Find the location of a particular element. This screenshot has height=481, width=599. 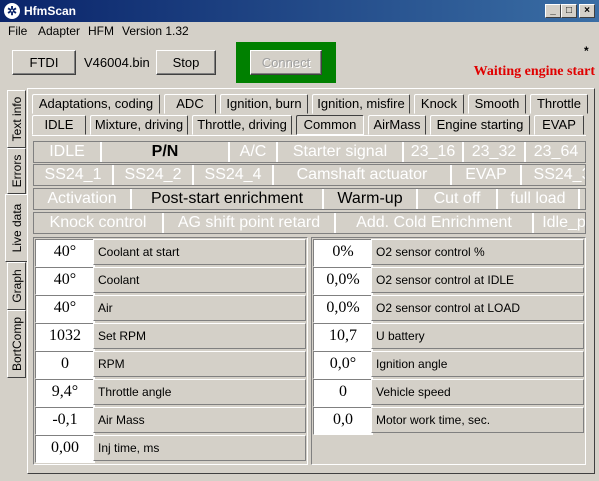

indicator-ss24-2: SS24_2 is located at coordinates (154, 175).